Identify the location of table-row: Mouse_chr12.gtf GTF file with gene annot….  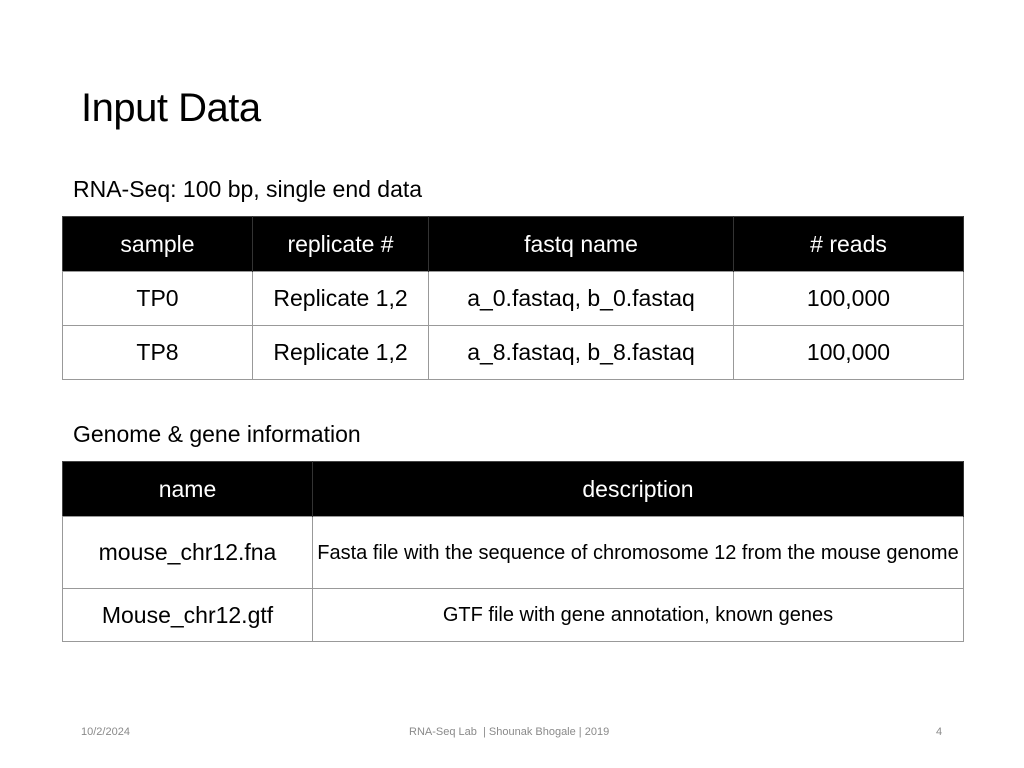
(513, 615).